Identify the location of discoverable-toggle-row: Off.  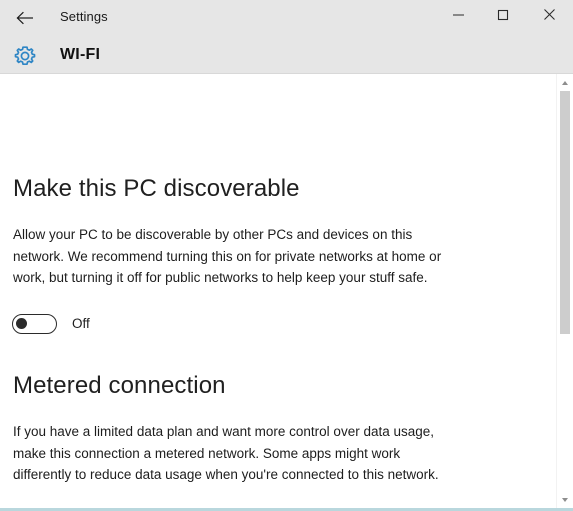
(51, 324).